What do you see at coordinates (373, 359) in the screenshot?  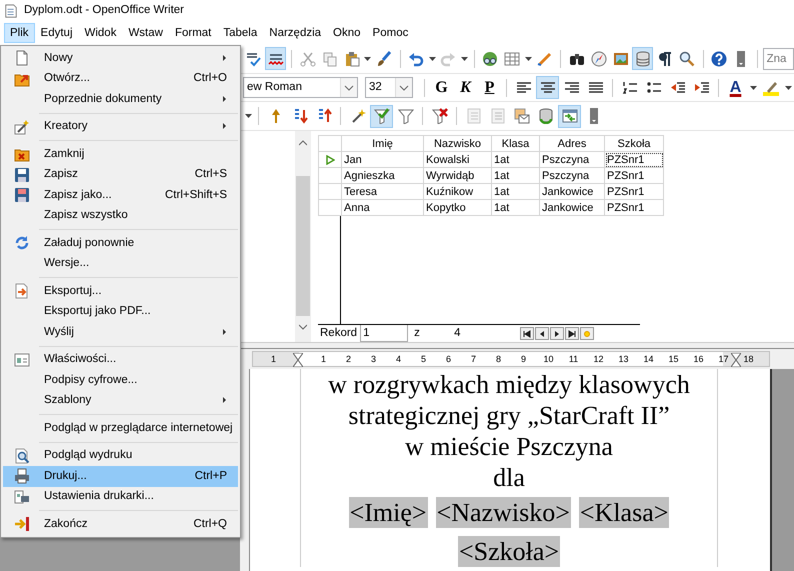 I see `ruler-number: 3` at bounding box center [373, 359].